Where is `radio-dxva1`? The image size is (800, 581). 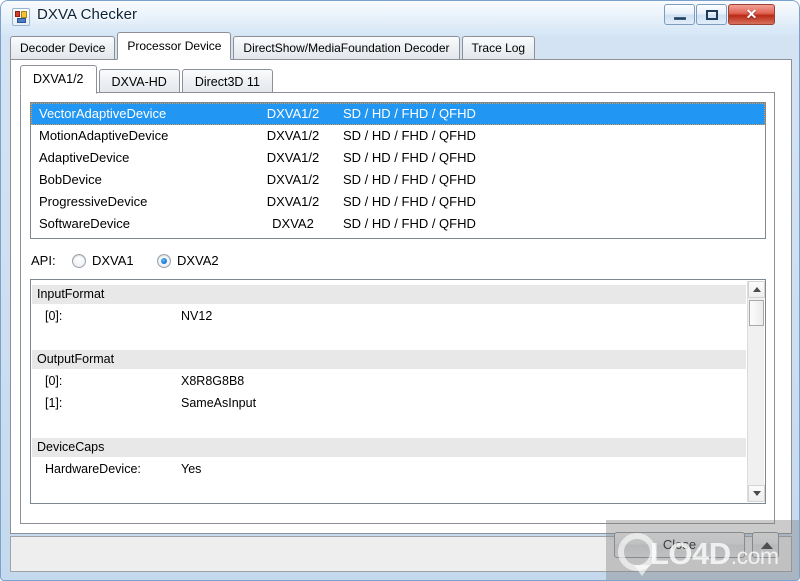
radio-dxva1 is located at coordinates (79, 261).